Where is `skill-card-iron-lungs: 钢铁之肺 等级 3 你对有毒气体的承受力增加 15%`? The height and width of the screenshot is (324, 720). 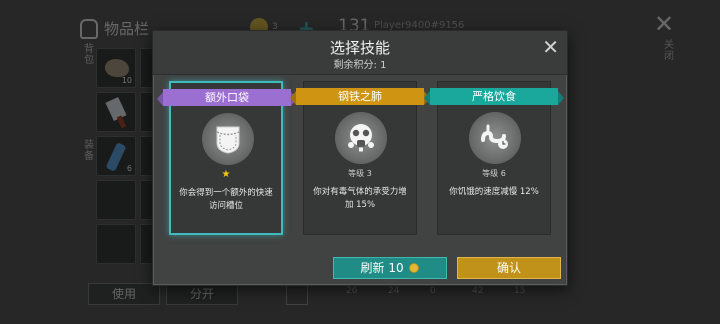 skill-card-iron-lungs: 钢铁之肺 等级 3 你对有毒气体的承受力增加 15% is located at coordinates (360, 158).